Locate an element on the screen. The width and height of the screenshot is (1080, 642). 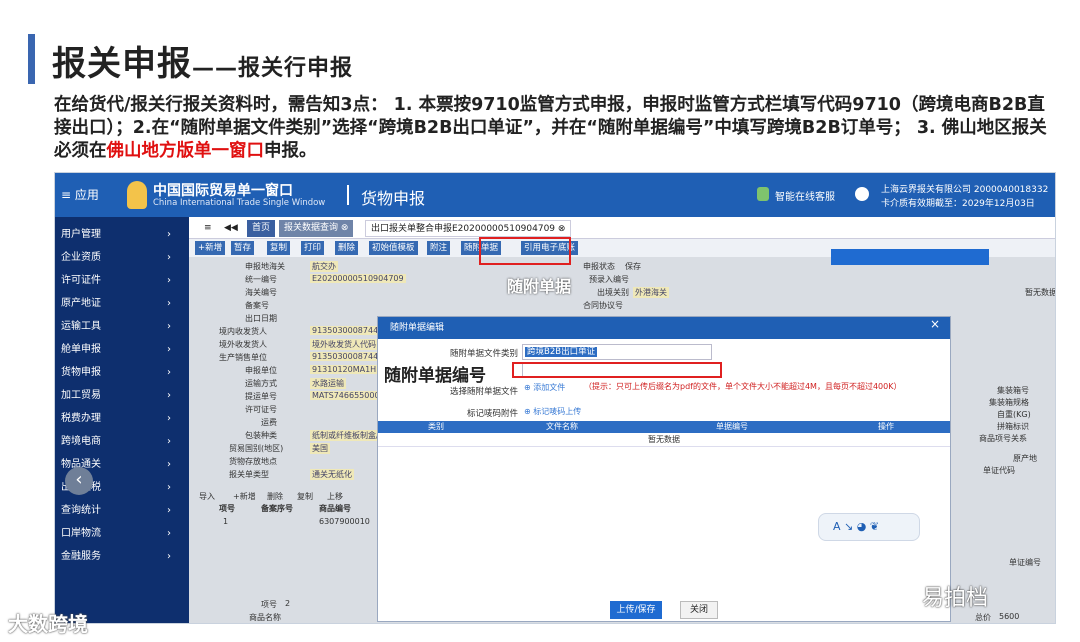
tab-query: 报关数据查询 ⊗ is located at coordinates (316, 228).